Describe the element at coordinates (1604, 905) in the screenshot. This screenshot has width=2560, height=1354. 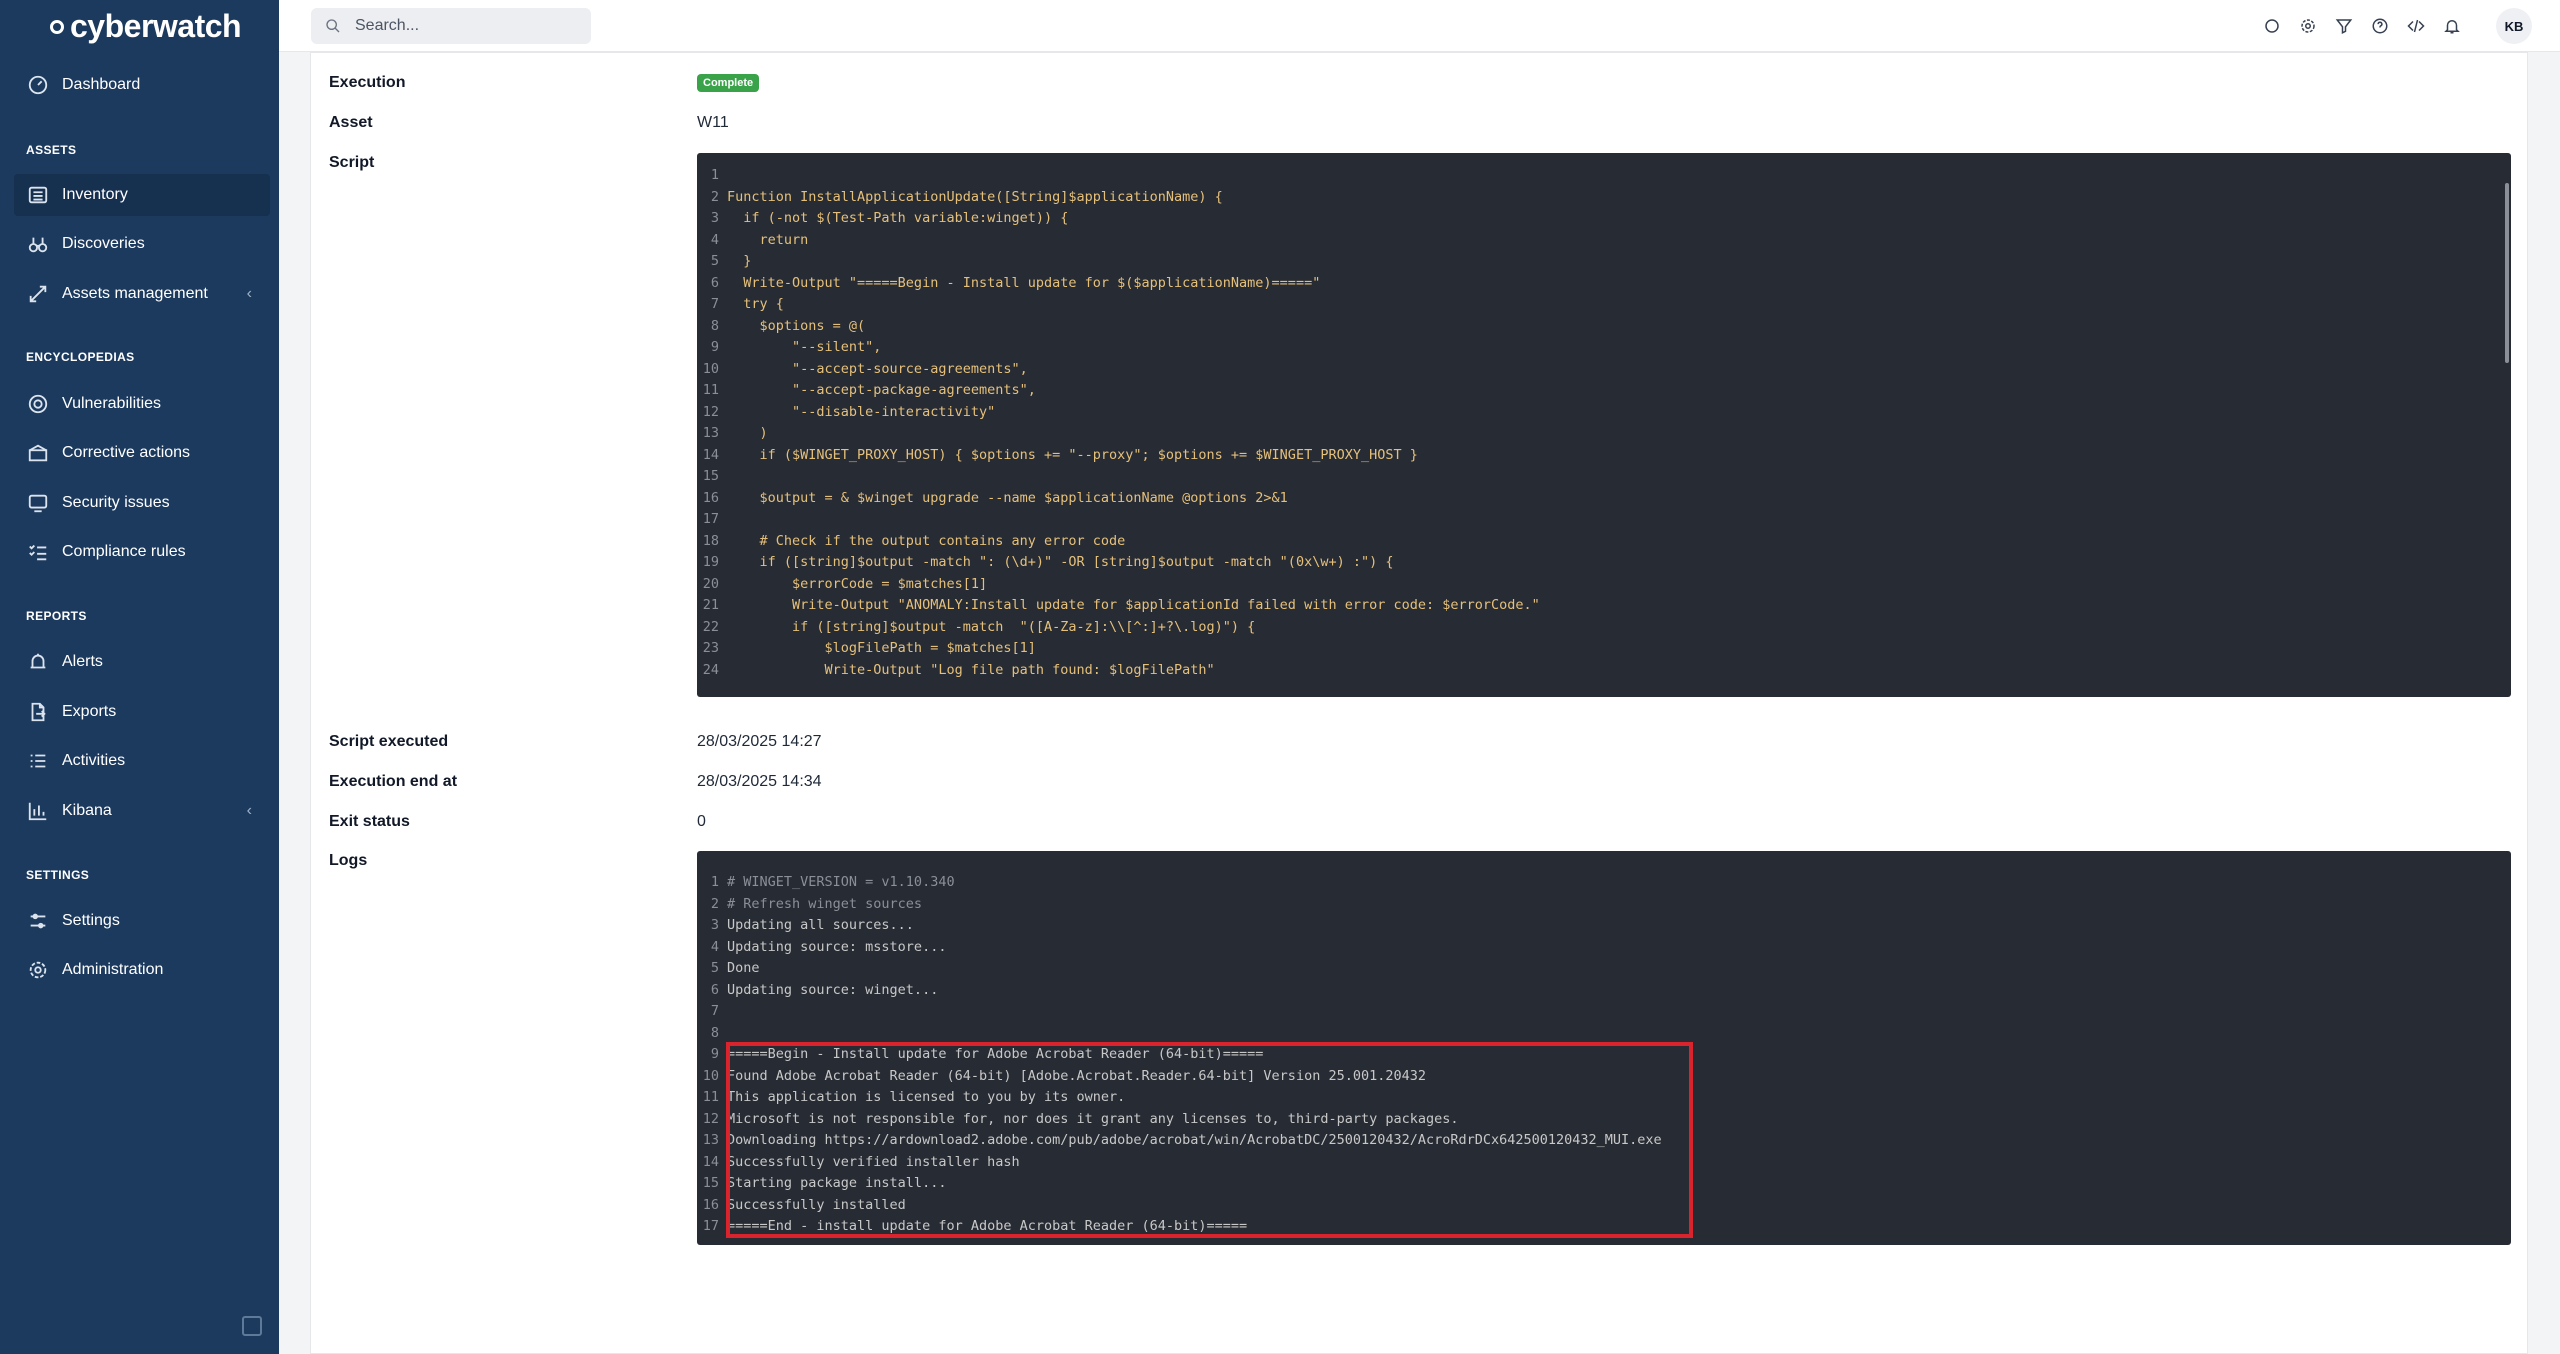
I see `code-line: 2 # Refresh winget sources` at that location.